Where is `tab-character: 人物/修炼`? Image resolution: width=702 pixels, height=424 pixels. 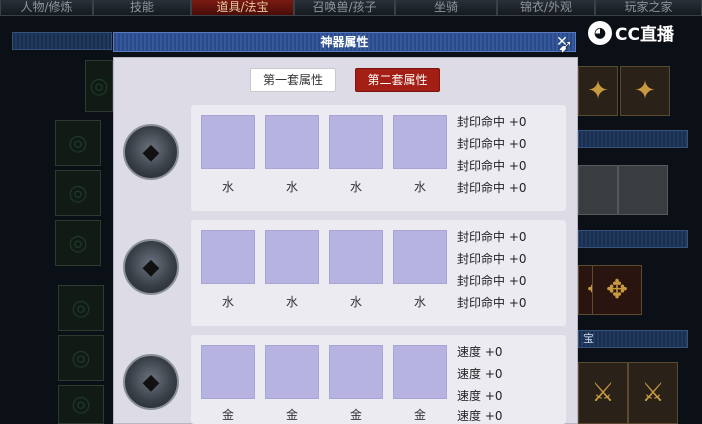
tab-character: 人物/修炼 is located at coordinates (46, 8).